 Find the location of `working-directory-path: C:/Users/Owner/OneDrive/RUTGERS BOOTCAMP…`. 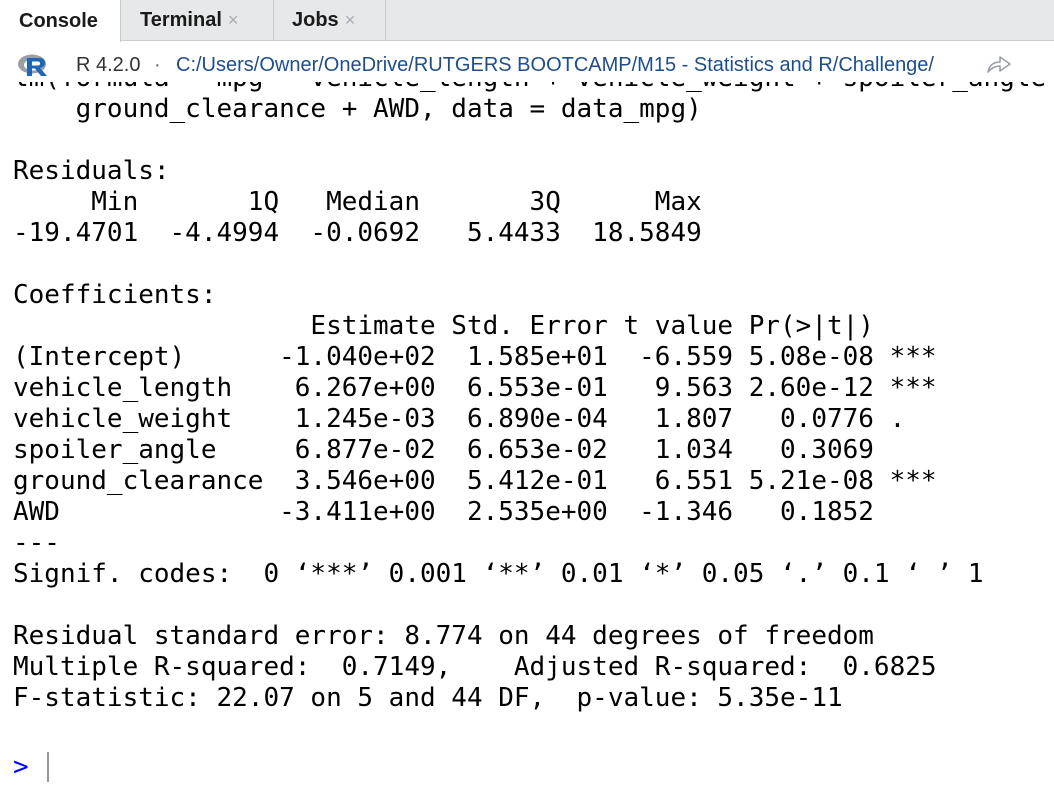

working-directory-path: C:/Users/Owner/OneDrive/RUTGERS BOOTCAMP… is located at coordinates (555, 65).